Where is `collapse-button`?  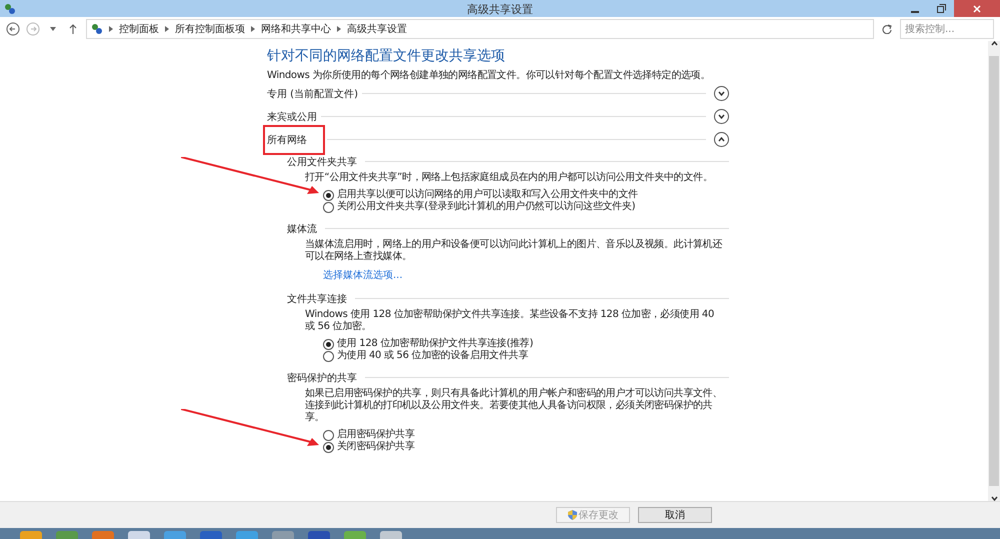 collapse-button is located at coordinates (721, 139).